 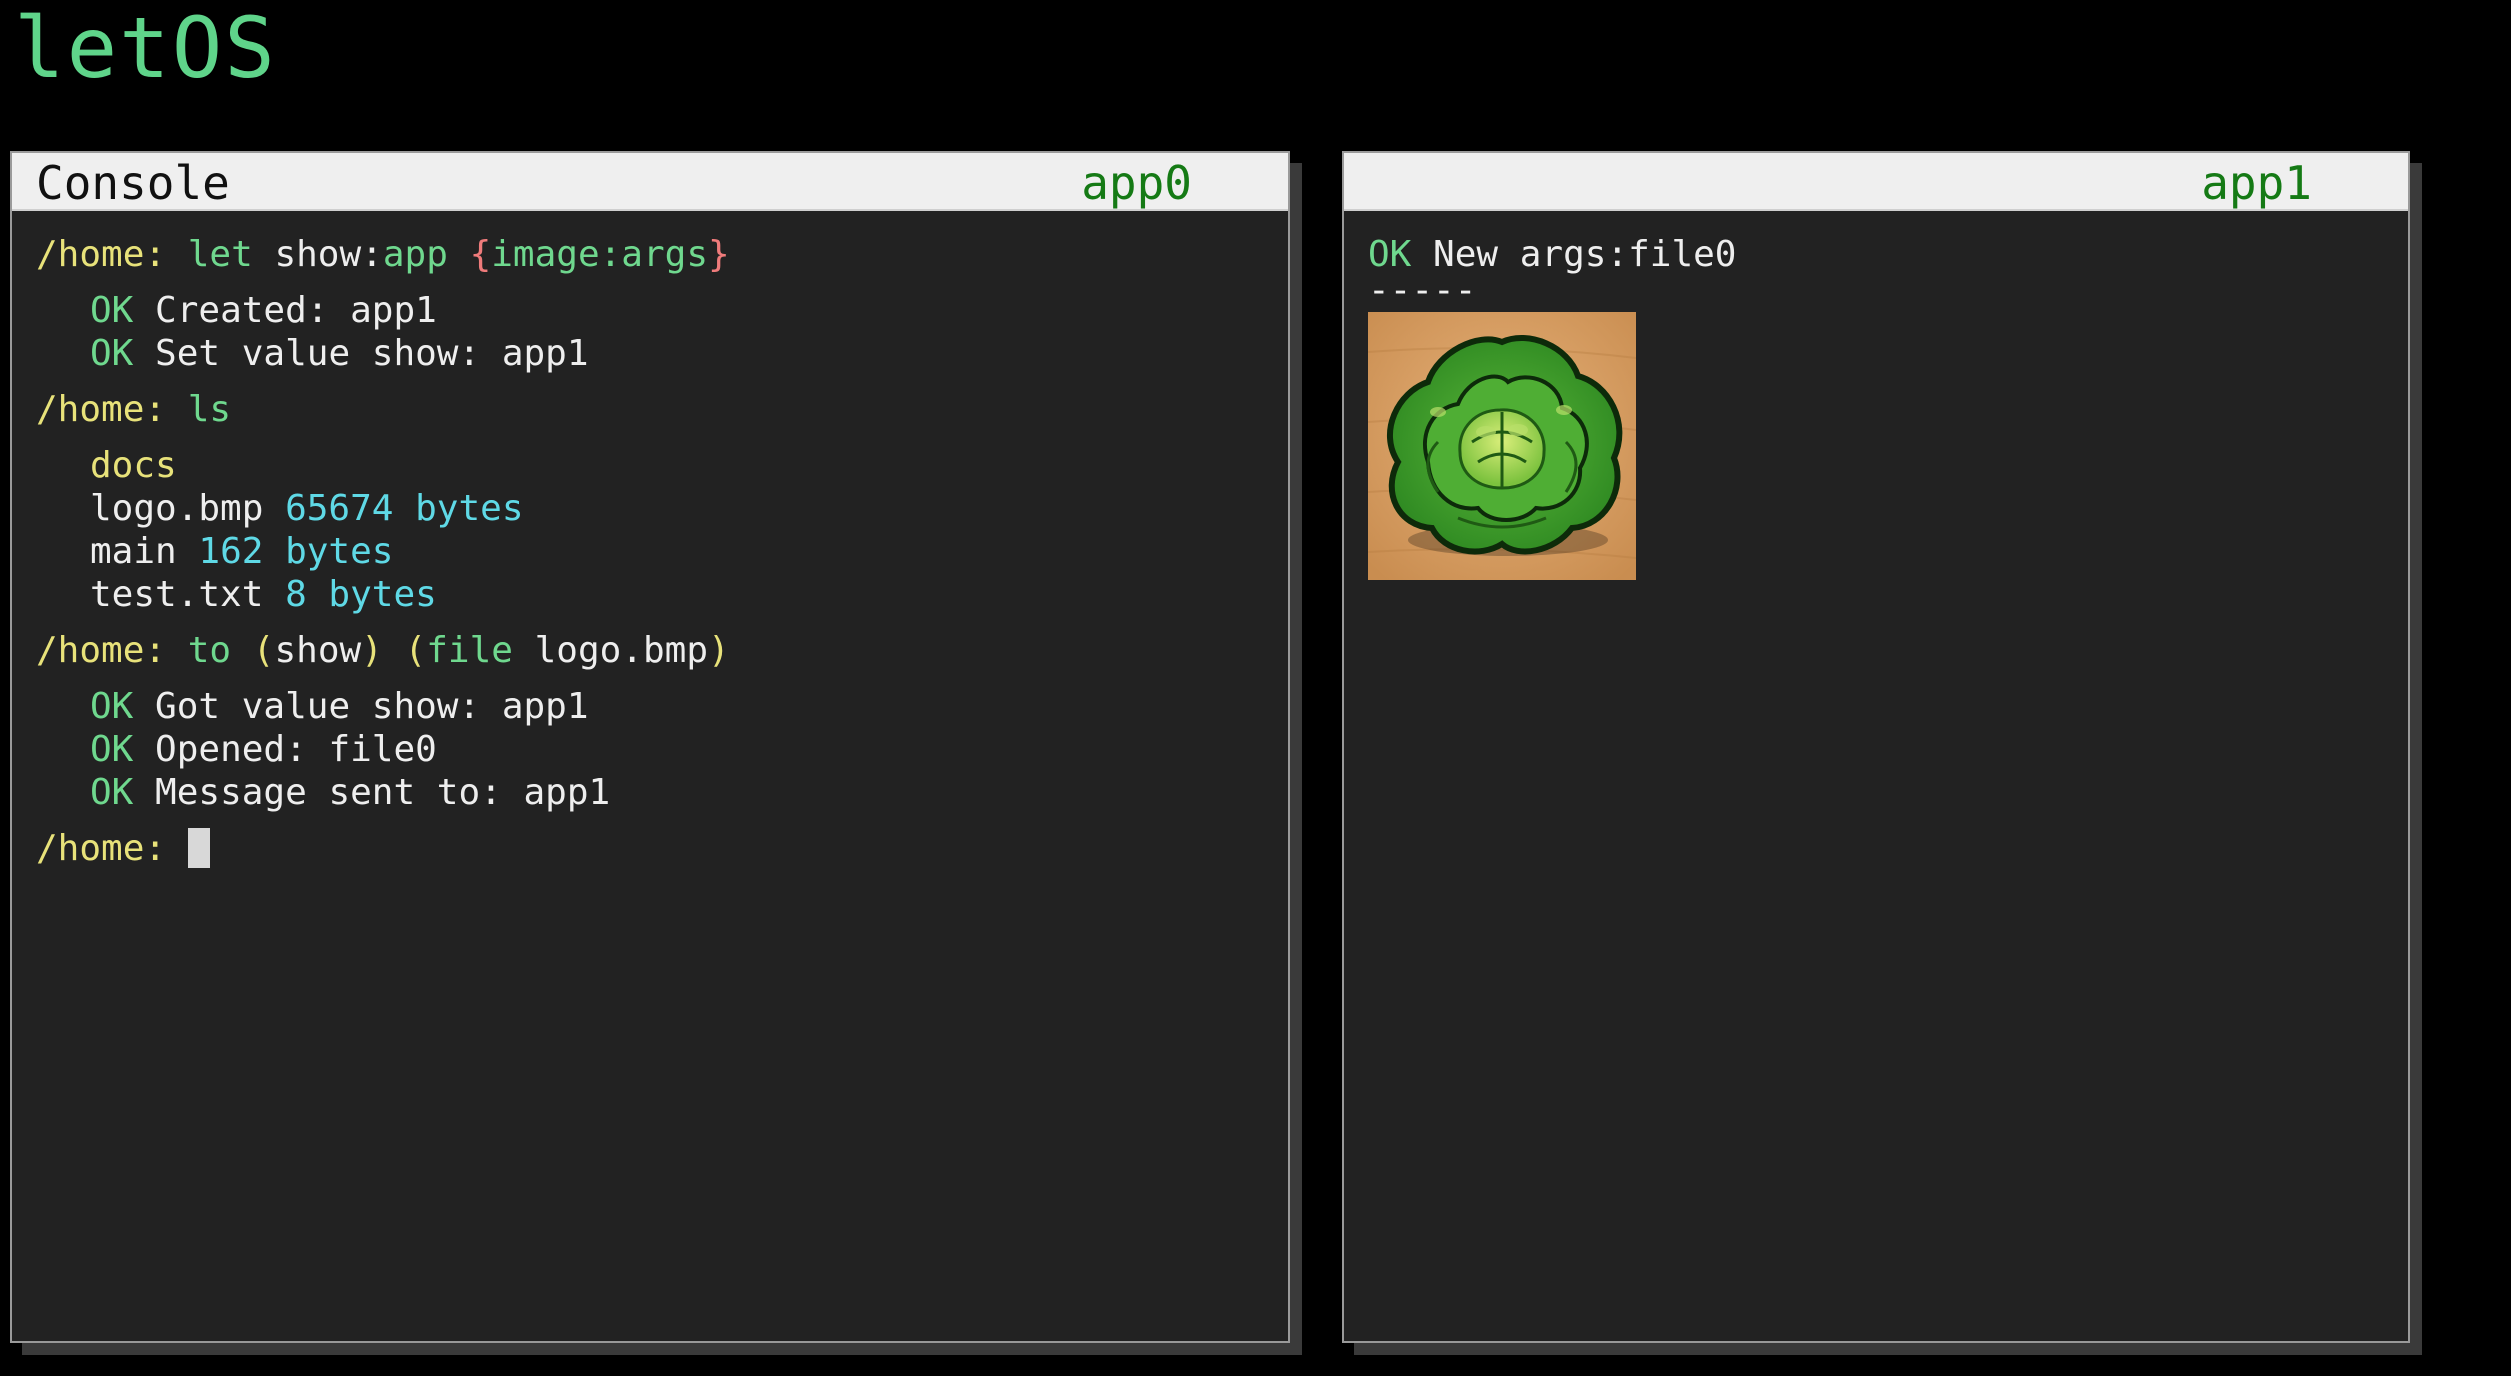 What do you see at coordinates (209, 409) in the screenshot?
I see `keyword: ls` at bounding box center [209, 409].